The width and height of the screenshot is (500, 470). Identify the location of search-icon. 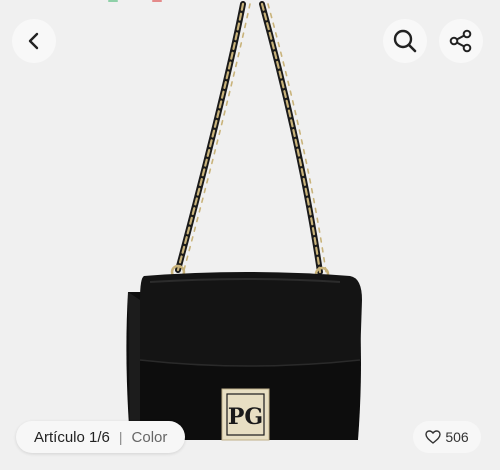
(405, 41).